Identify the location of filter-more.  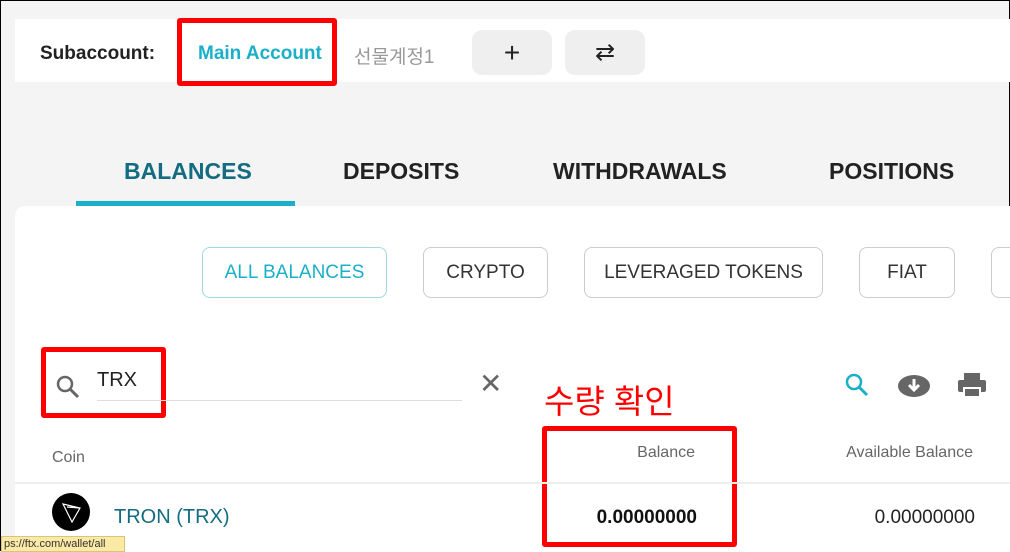
(1000, 272).